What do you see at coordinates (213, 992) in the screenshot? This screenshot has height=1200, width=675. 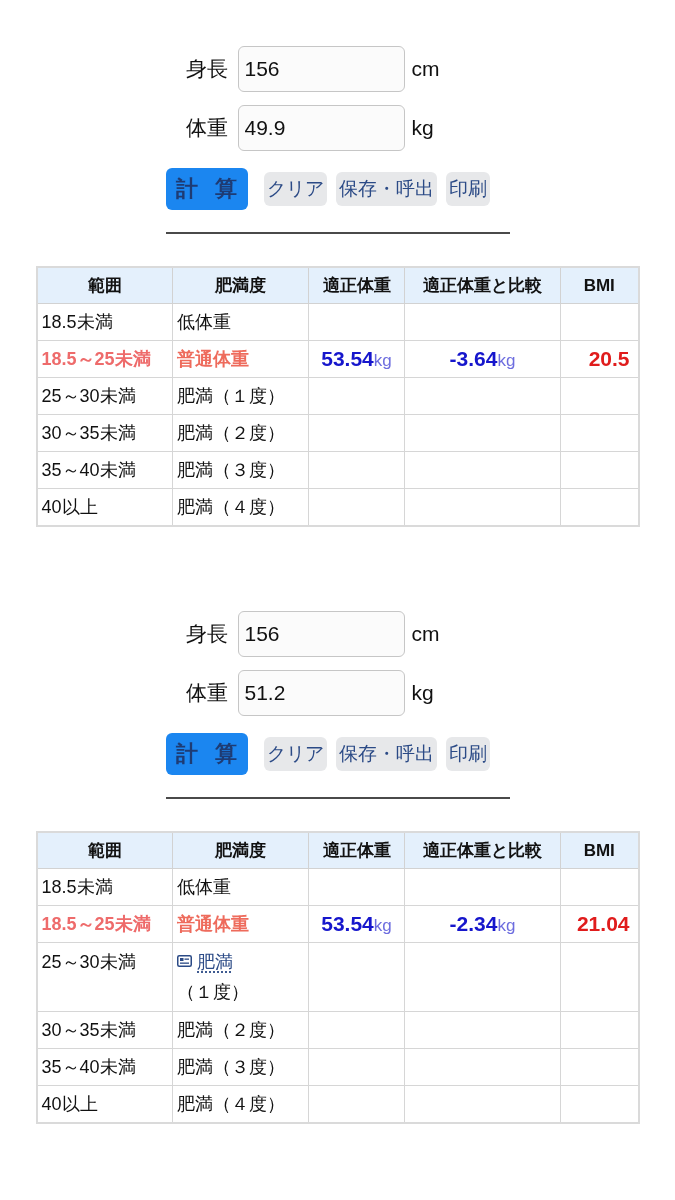 I see `category-text: （１度）` at bounding box center [213, 992].